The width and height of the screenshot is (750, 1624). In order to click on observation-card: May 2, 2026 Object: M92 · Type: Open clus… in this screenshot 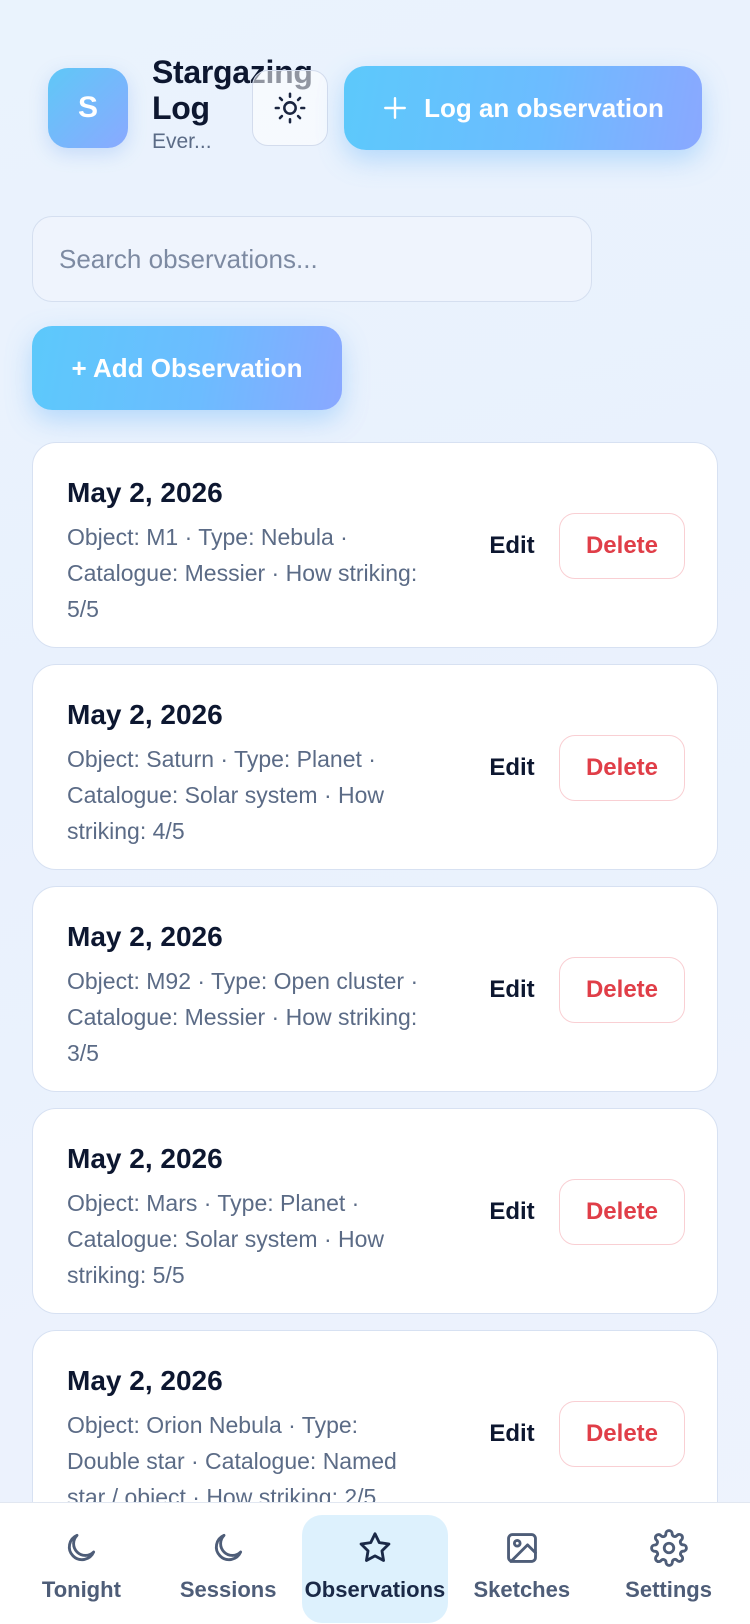, I will do `click(375, 989)`.